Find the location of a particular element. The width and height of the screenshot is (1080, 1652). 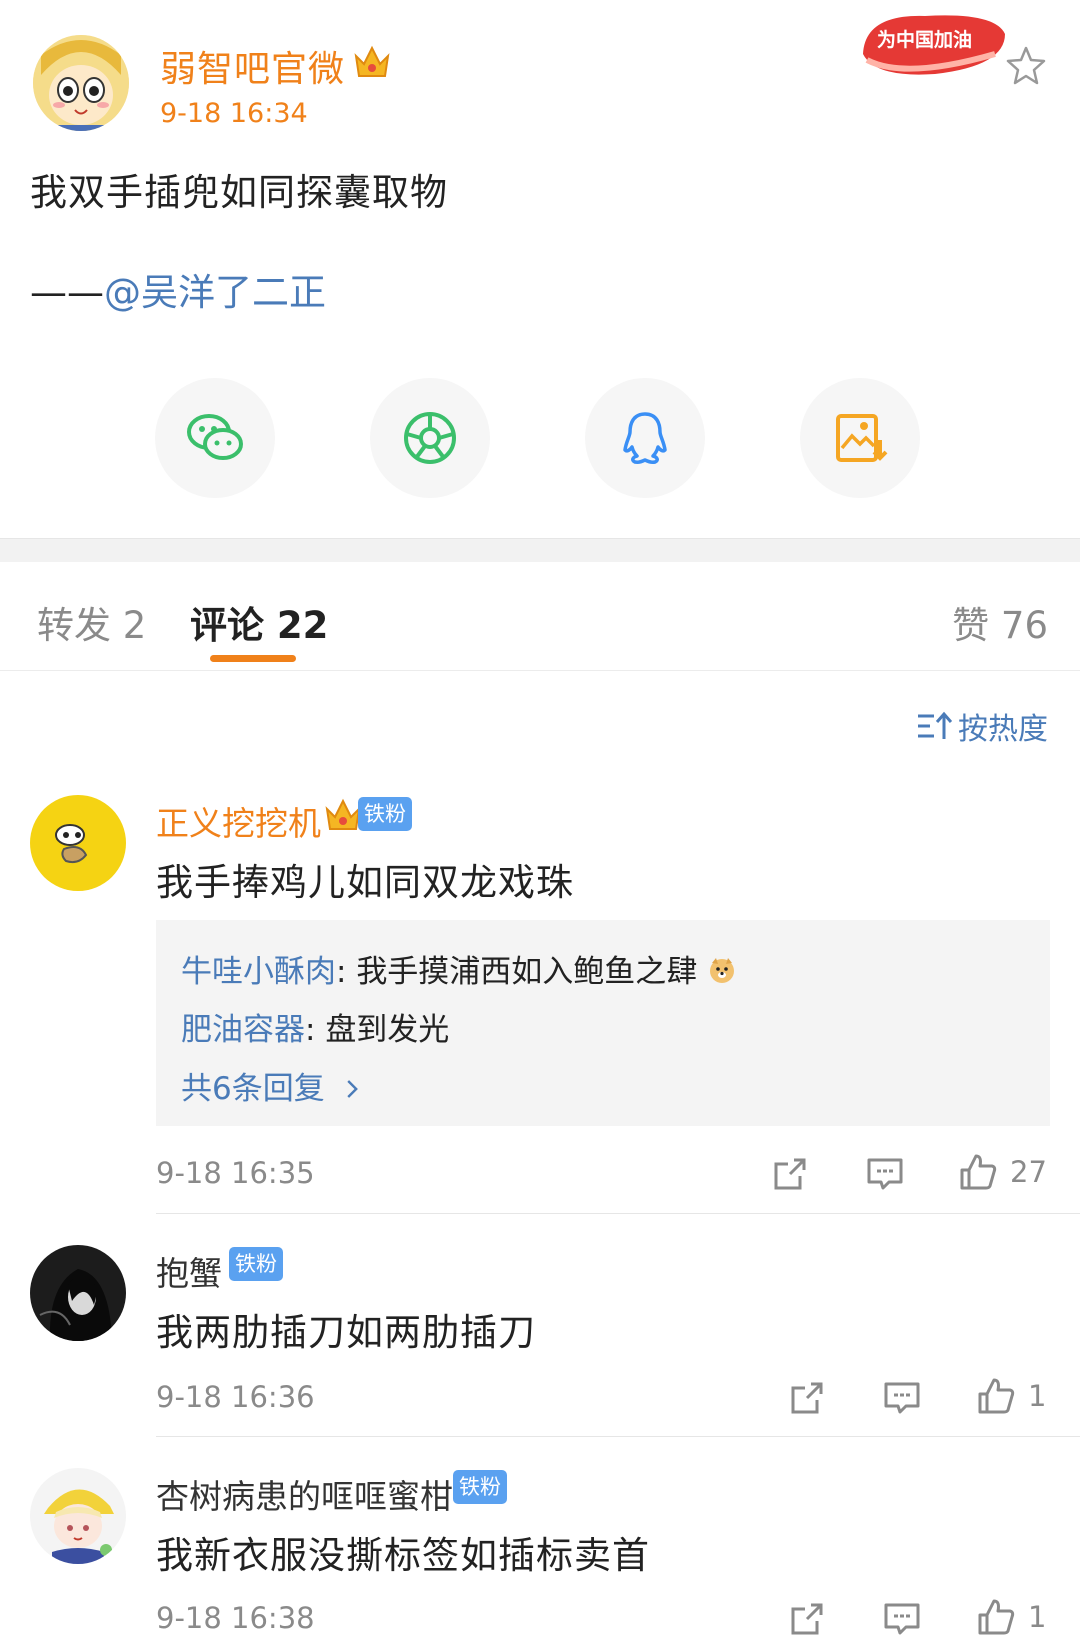

reply-item: 牛哇小酥肉: 我手摸浦西如入鲍鱼之肆 is located at coordinates (459, 969).